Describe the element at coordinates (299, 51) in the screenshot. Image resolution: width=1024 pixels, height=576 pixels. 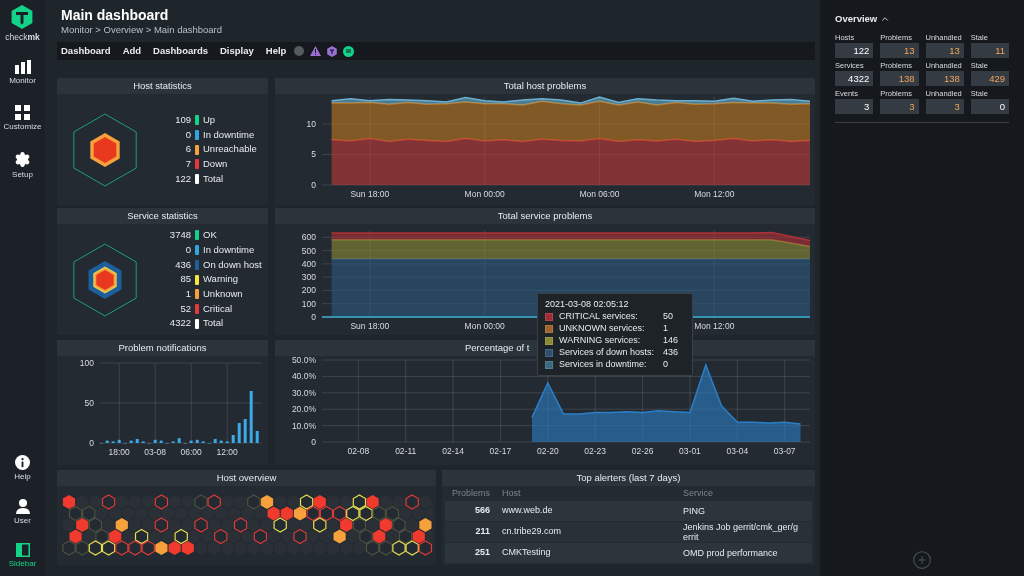
I see `circle-icon` at that location.